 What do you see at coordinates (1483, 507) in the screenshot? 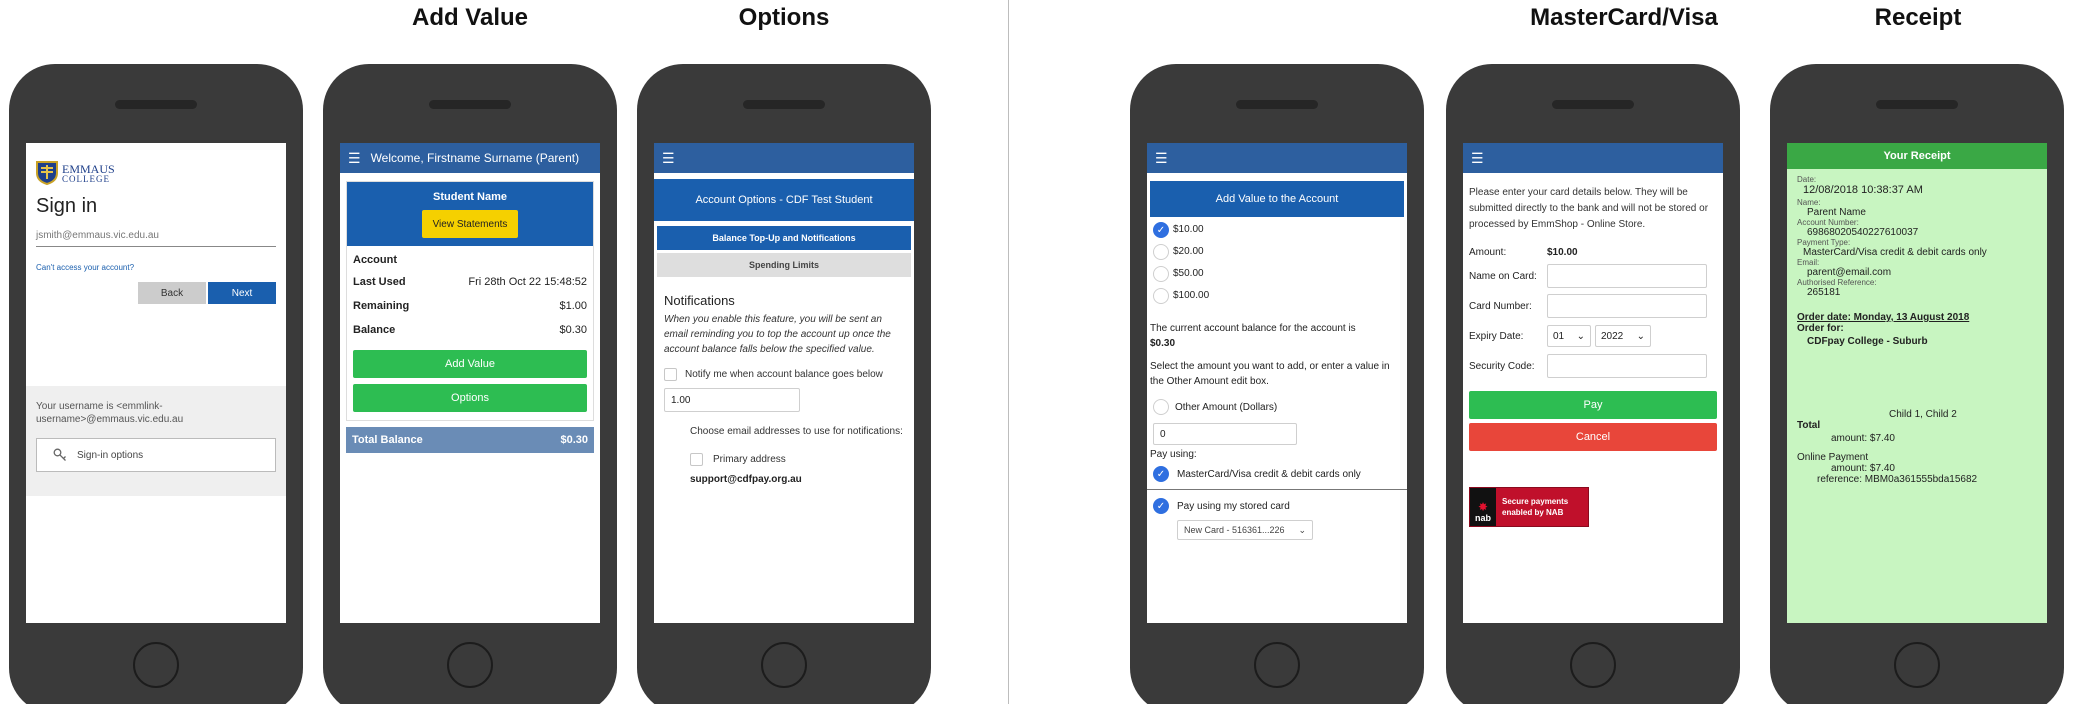
I see `nab-star-icon: ✸` at bounding box center [1483, 507].